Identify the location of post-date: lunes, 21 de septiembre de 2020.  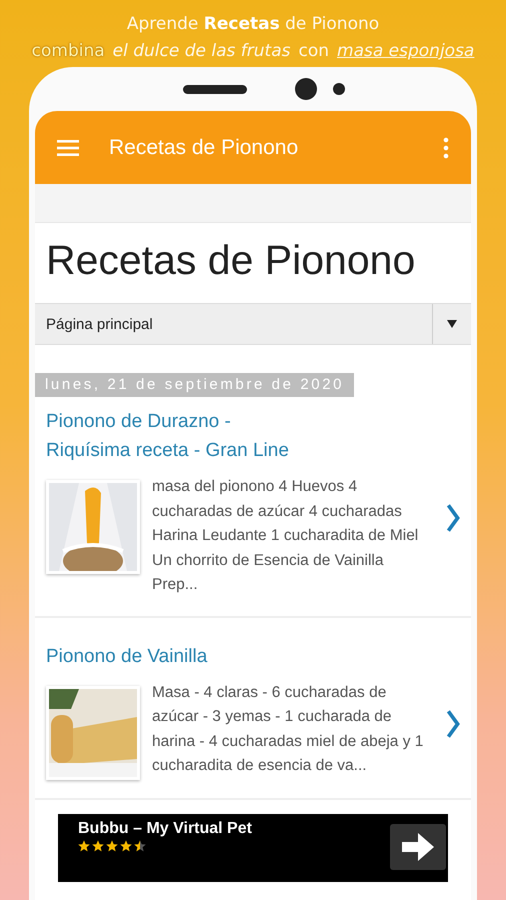
(194, 385).